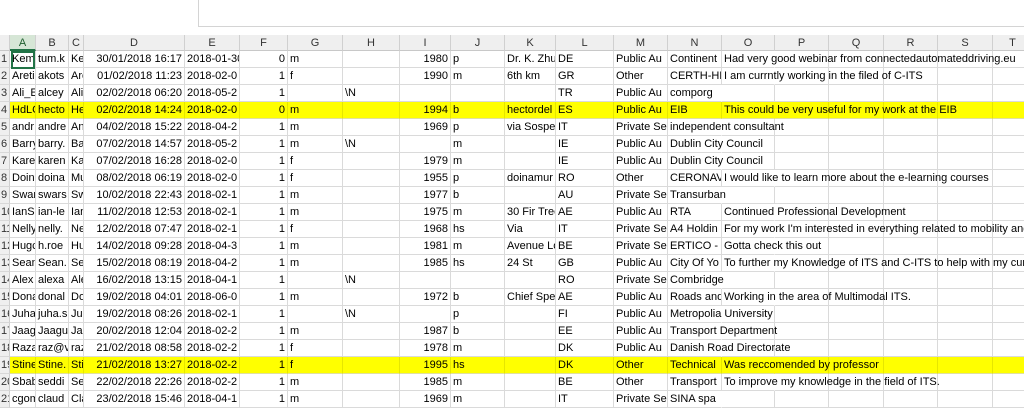 Image resolution: width=1024 pixels, height=410 pixels. I want to click on cell-i5: 1969, so click(425, 127).